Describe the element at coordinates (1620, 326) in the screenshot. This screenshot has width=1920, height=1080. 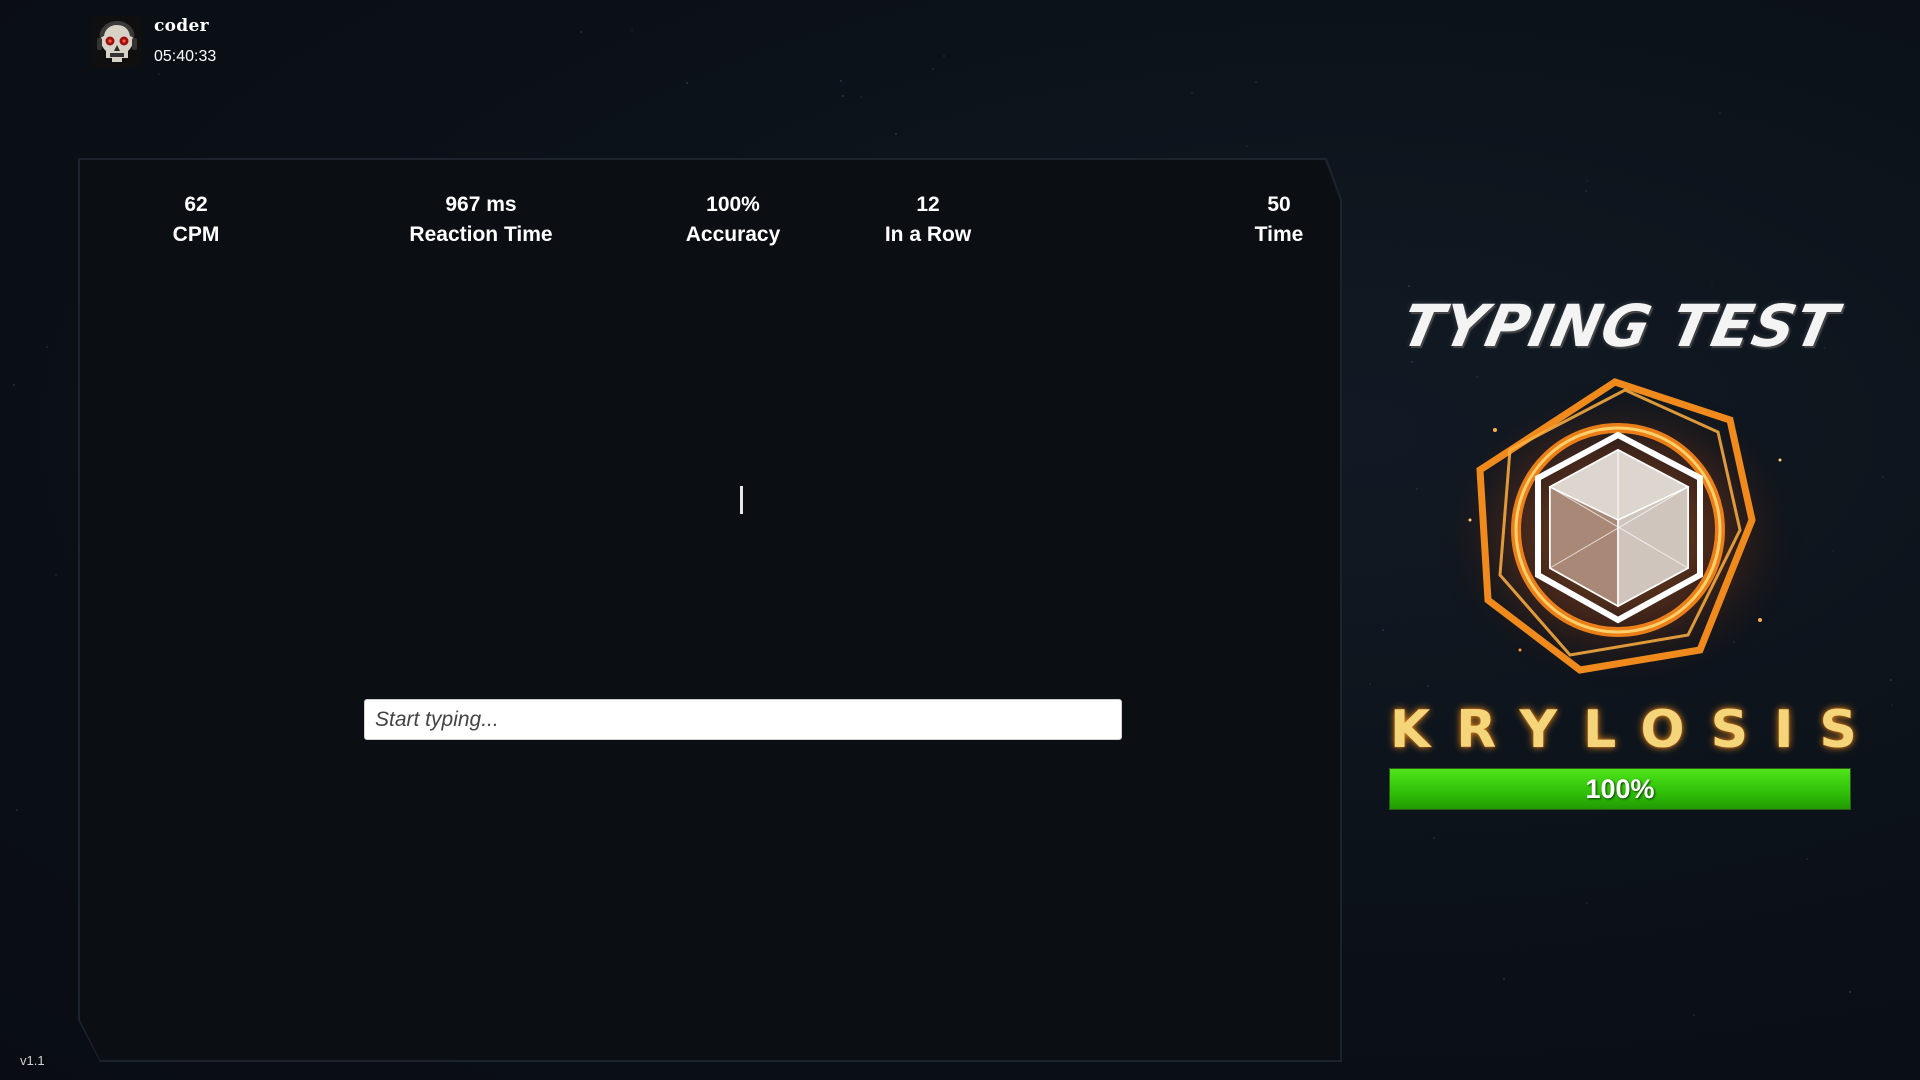
I see `typing-test-title: TYPING TEST` at that location.